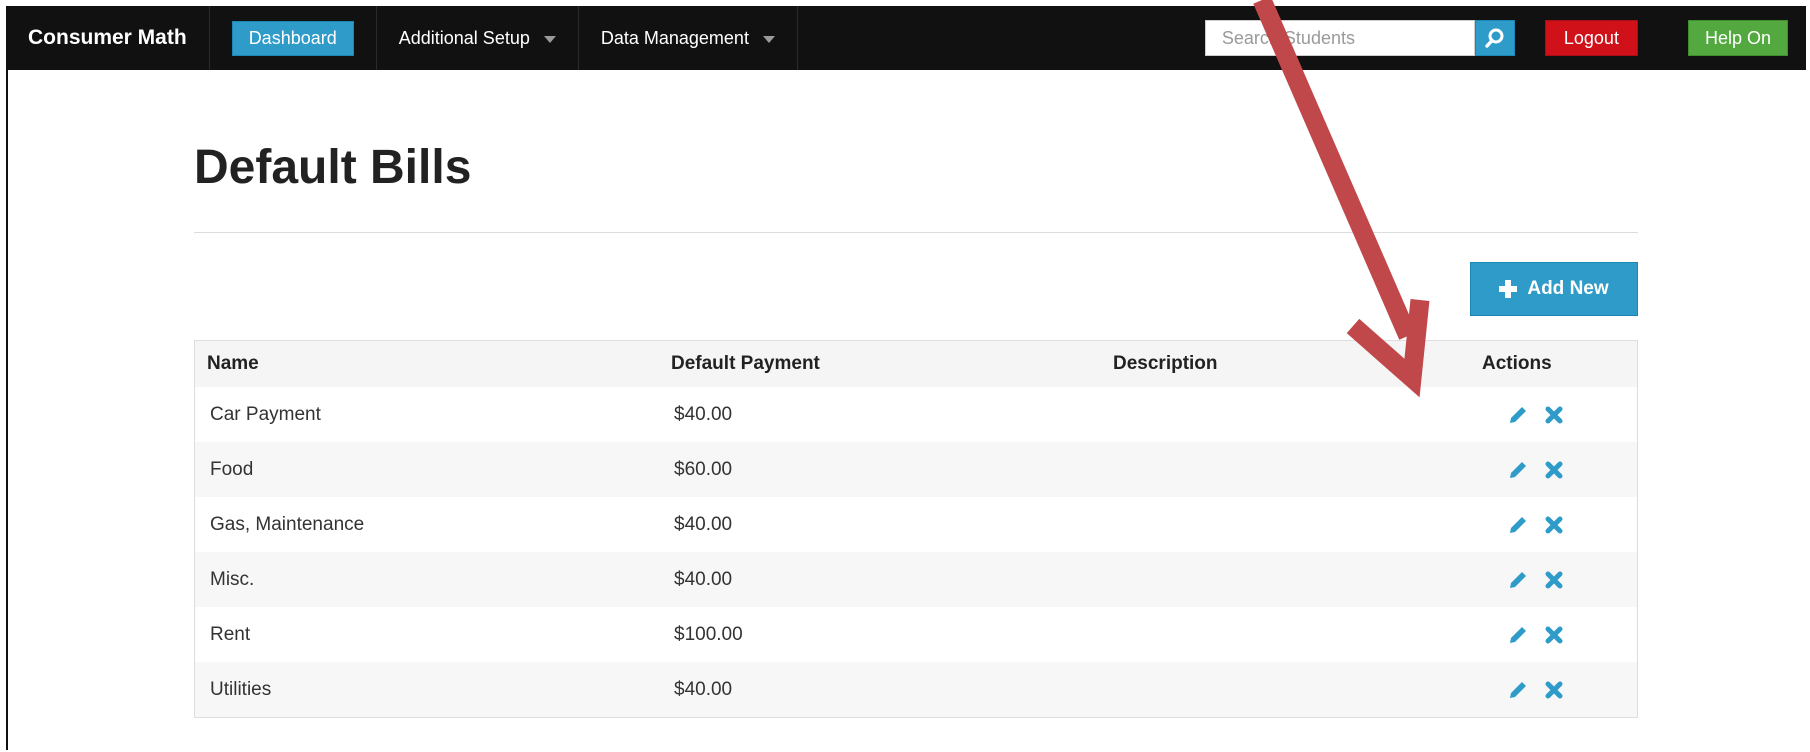 Image resolution: width=1810 pixels, height=752 pixels. I want to click on logout-button: Logout, so click(1591, 38).